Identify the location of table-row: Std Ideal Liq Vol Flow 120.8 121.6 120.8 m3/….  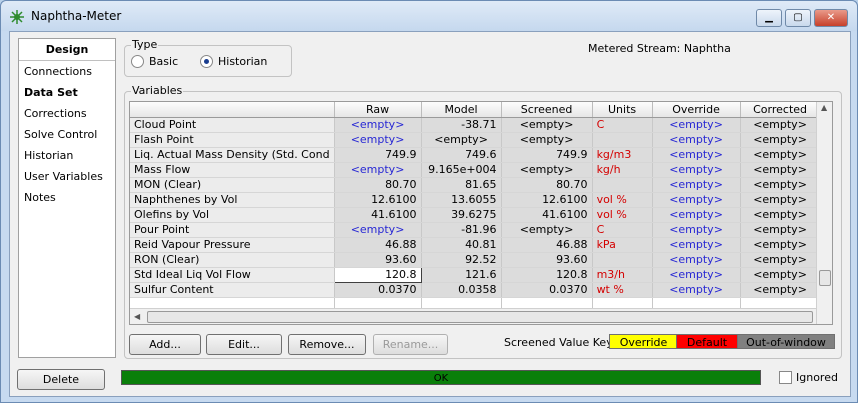
(475, 274).